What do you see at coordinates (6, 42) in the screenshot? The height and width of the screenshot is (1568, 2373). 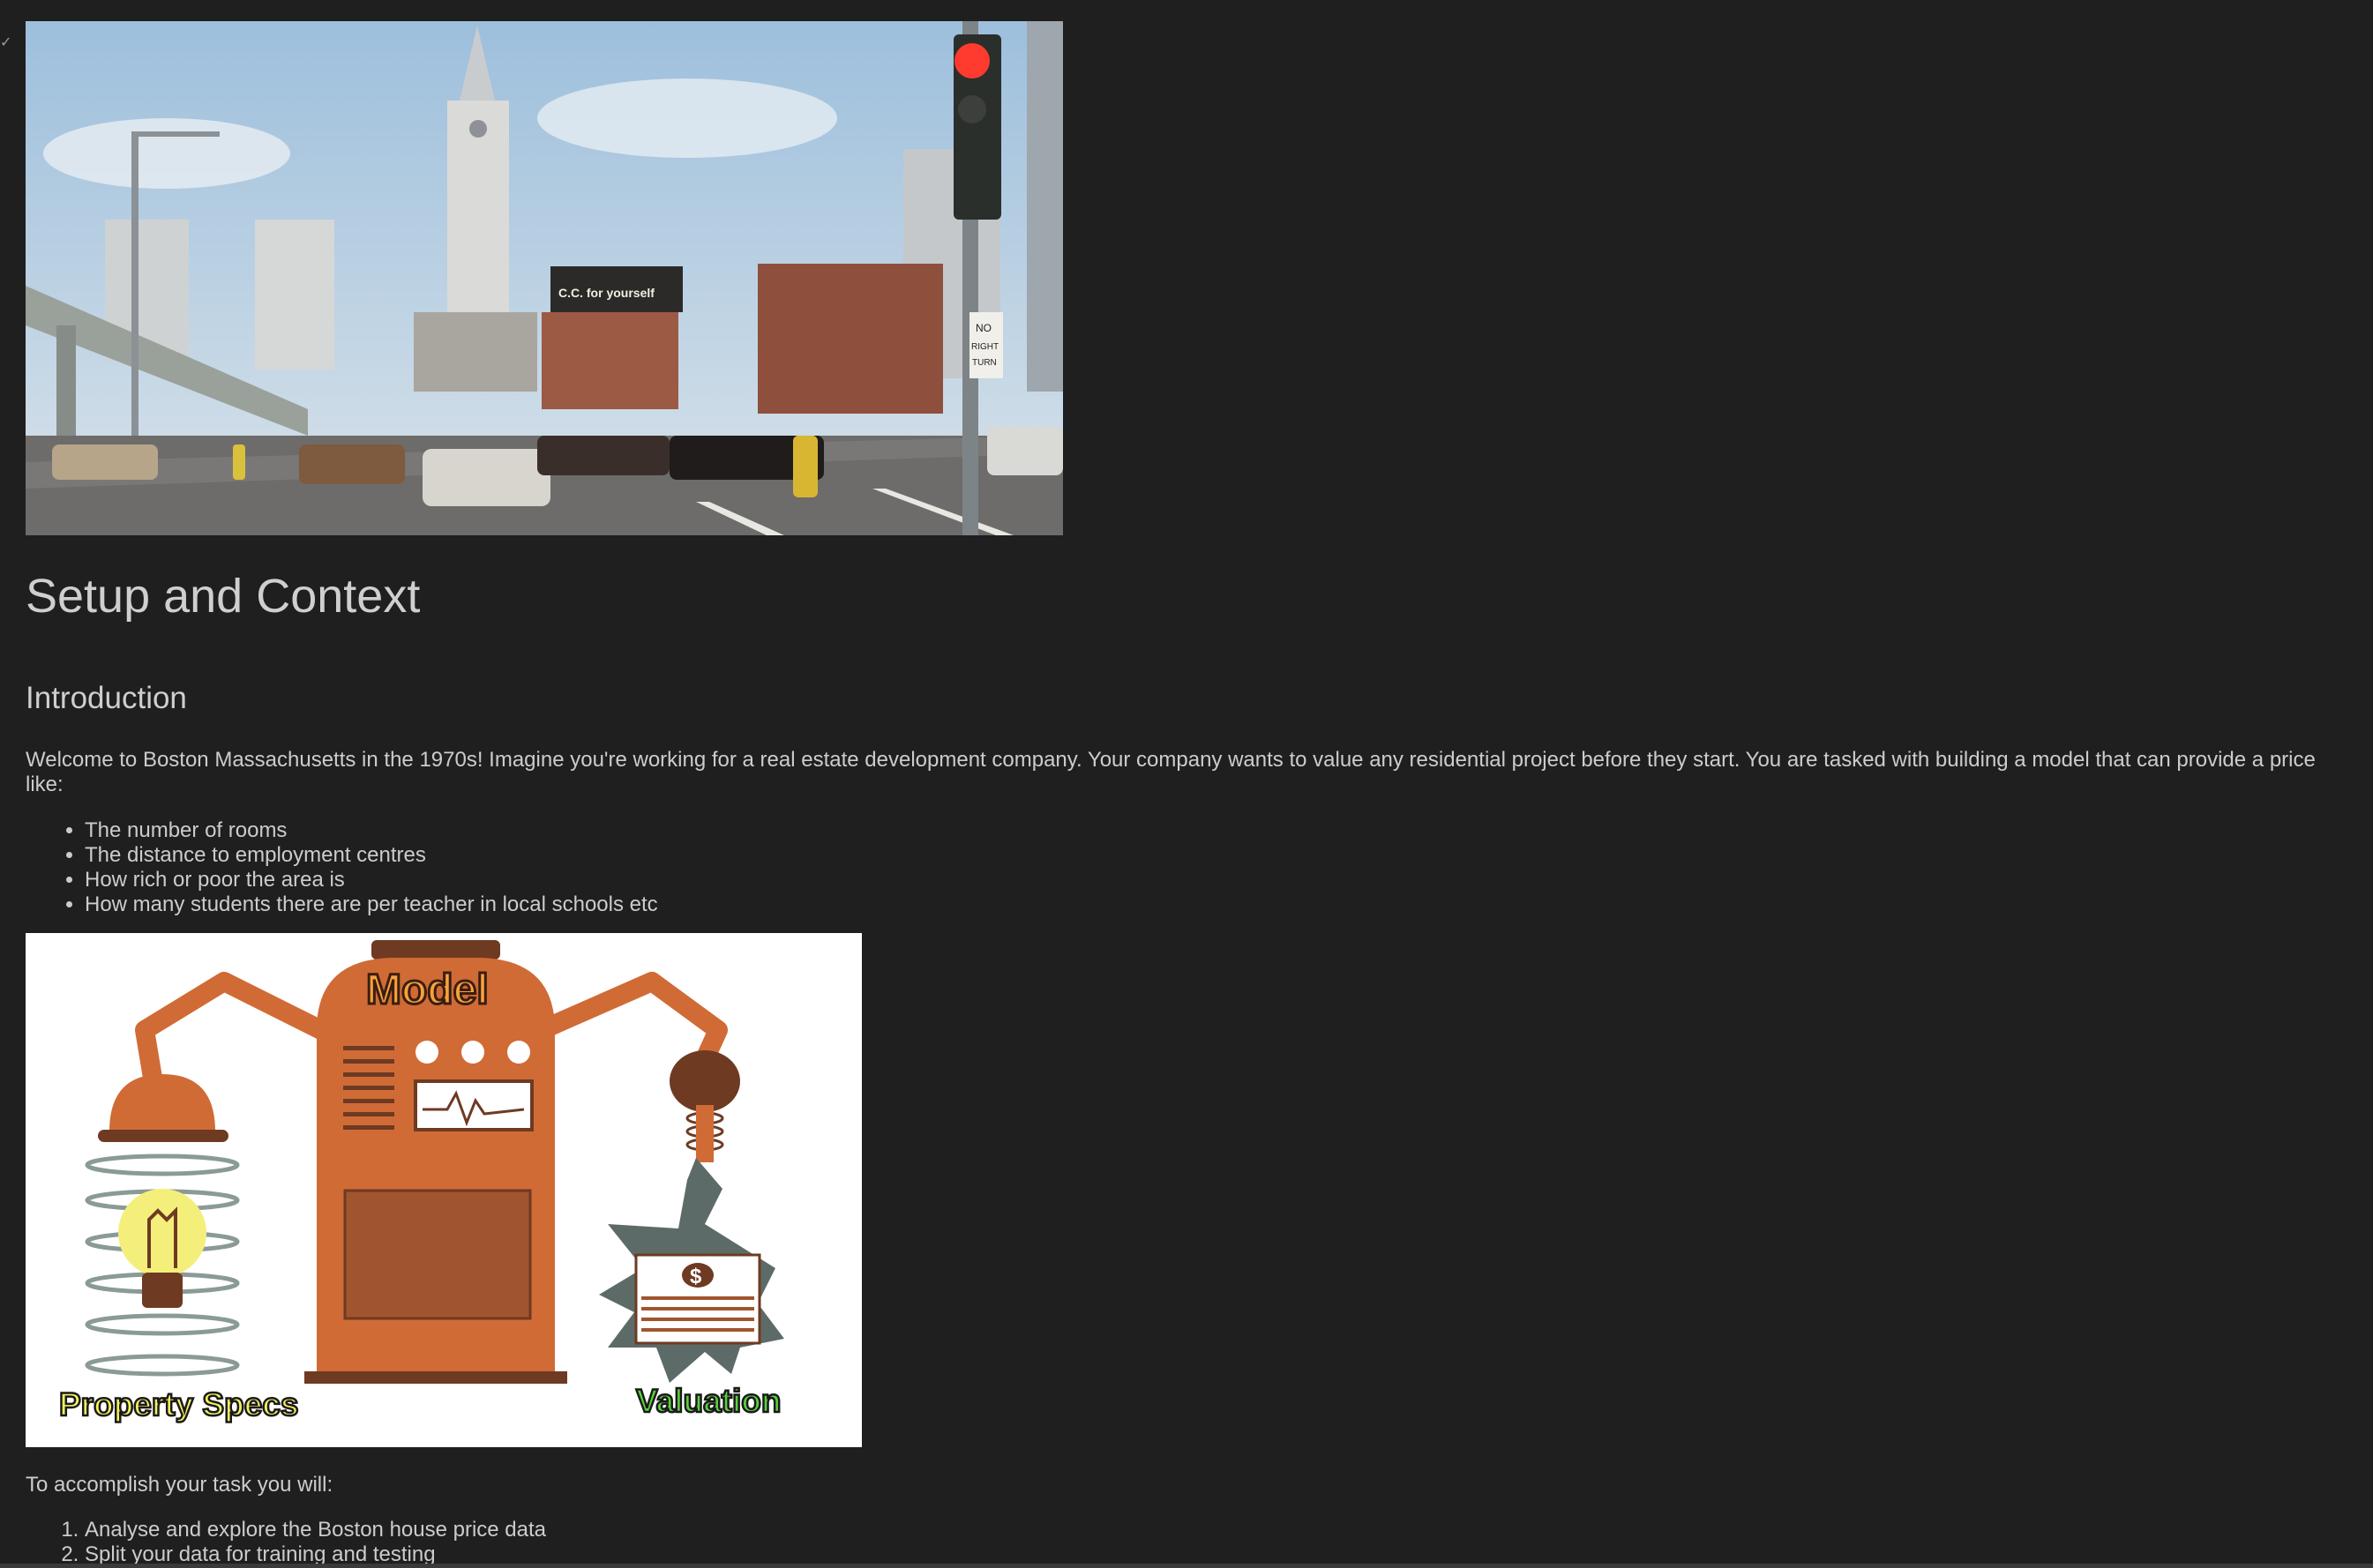 I see `check-icon: ✓` at bounding box center [6, 42].